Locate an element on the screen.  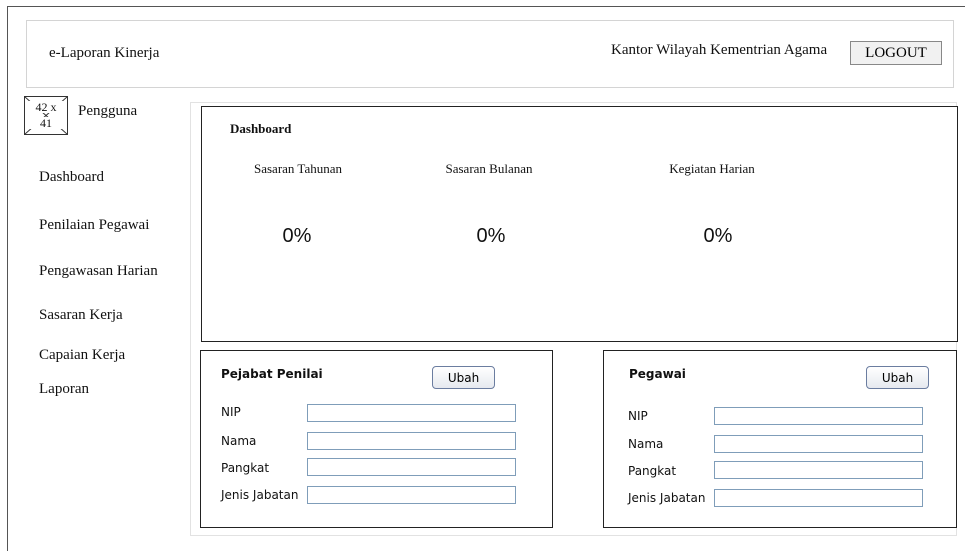
pejabat-jenis-jabatan-field is located at coordinates (411, 495).